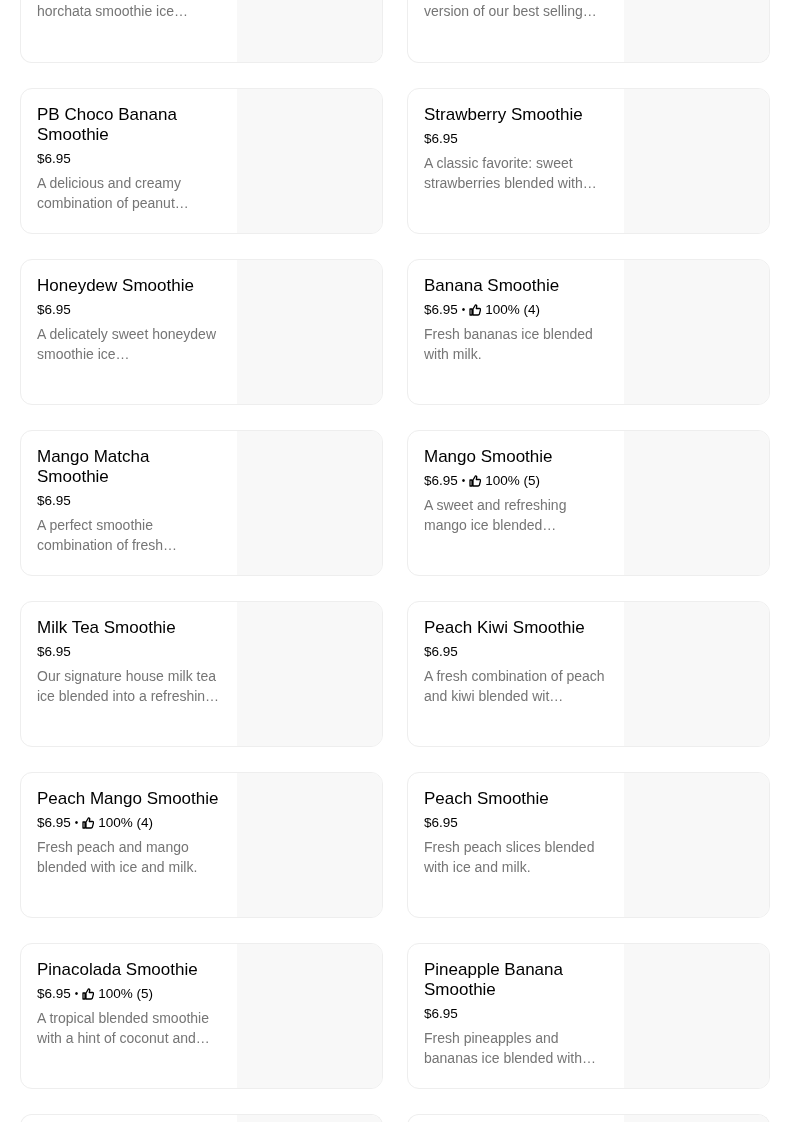  I want to click on item-name: Mango Smoothie, so click(489, 457).